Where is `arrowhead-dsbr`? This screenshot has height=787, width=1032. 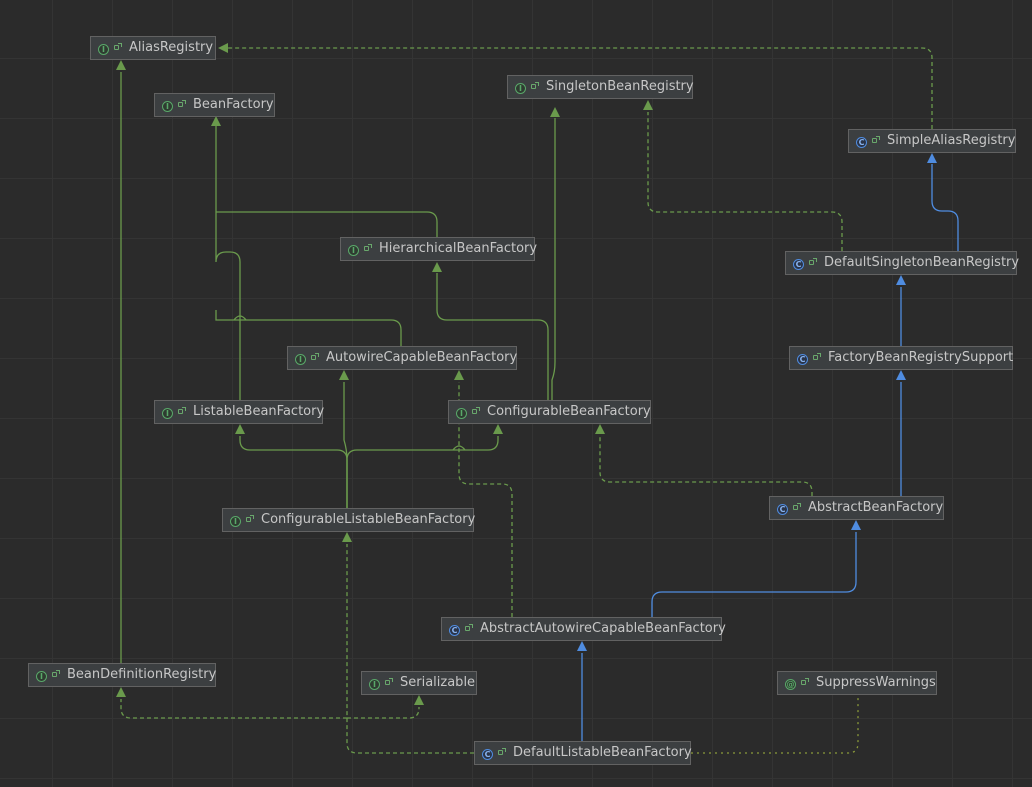
arrowhead-dsbr is located at coordinates (901, 280).